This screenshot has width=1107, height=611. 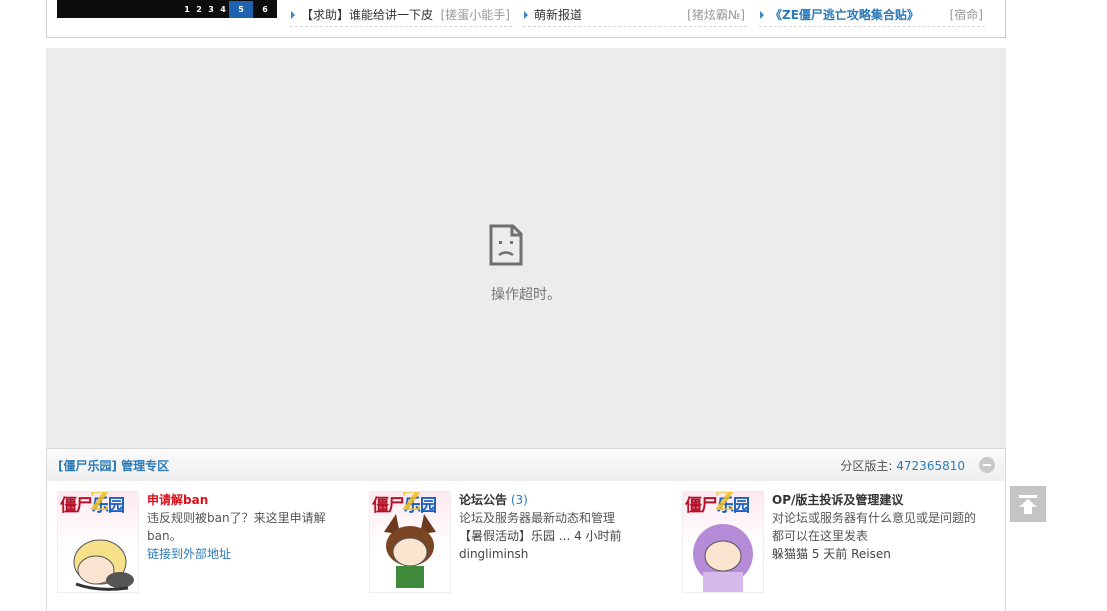 What do you see at coordinates (223, 9) in the screenshot?
I see `slide-page-4: 4` at bounding box center [223, 9].